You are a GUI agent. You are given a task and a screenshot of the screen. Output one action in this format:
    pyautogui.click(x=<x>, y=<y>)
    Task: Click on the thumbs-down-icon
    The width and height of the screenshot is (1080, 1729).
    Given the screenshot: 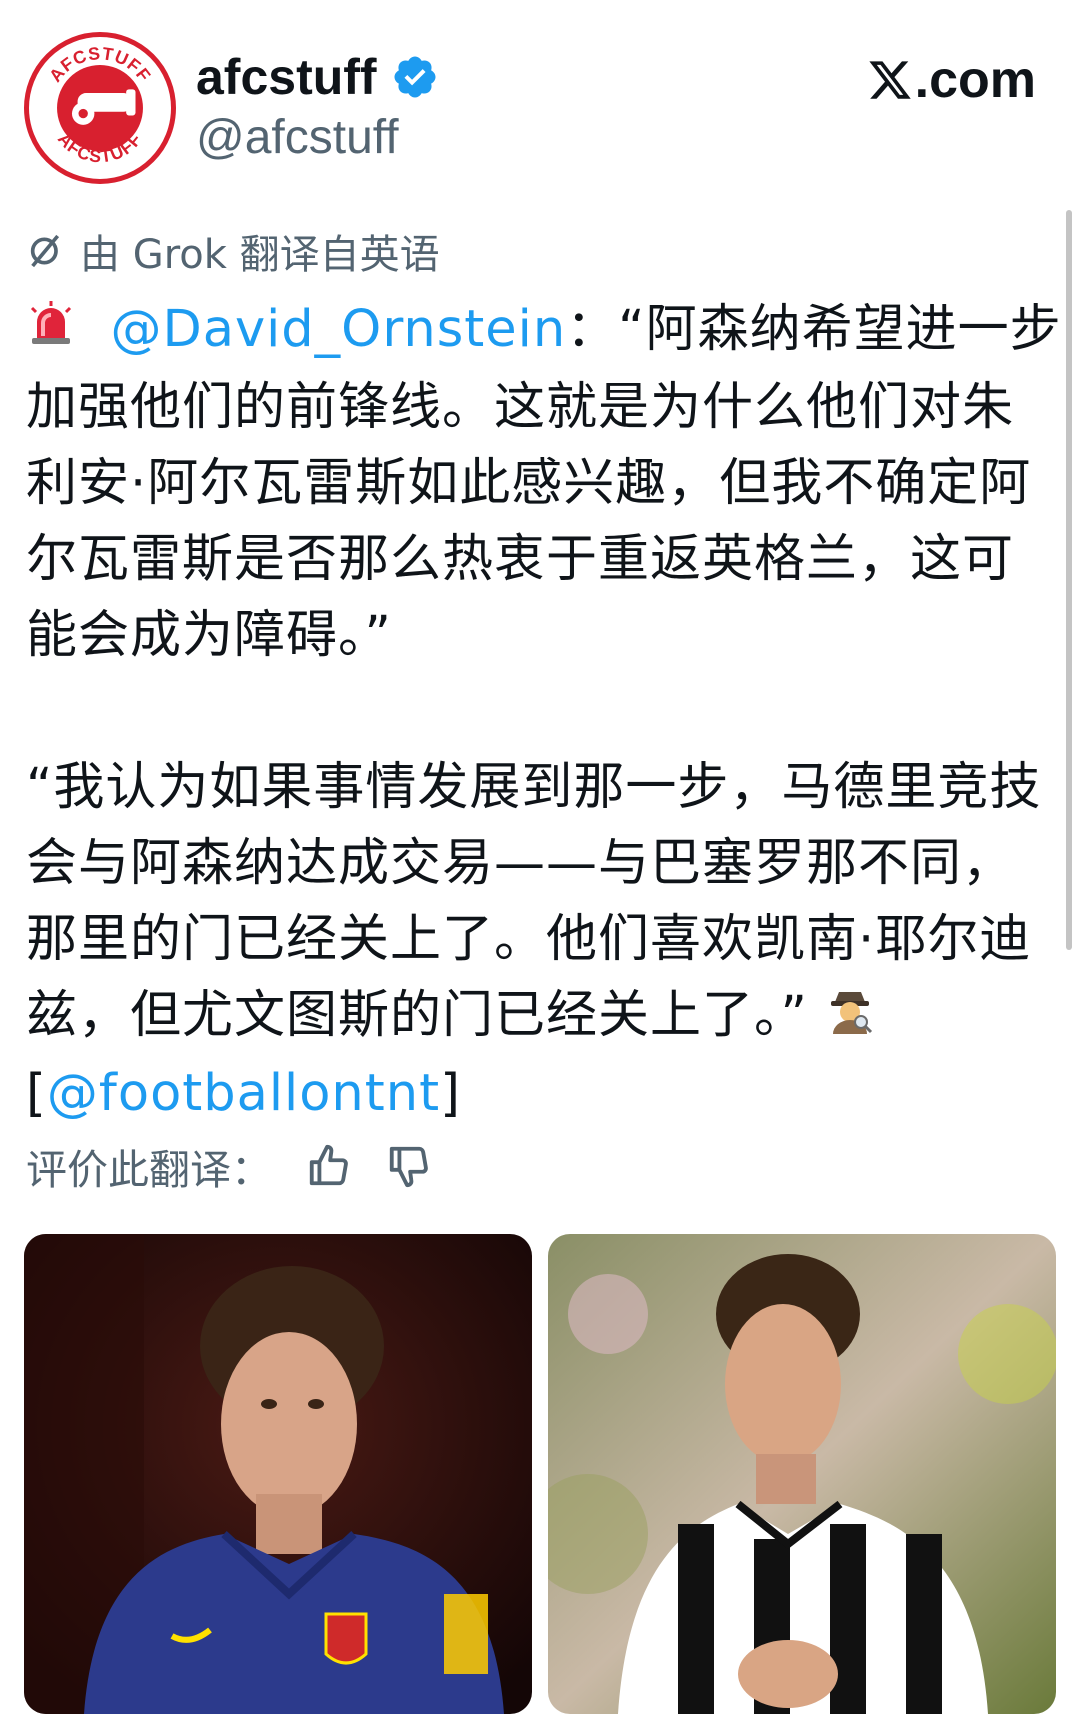 What is the action you would take?
    pyautogui.click(x=409, y=1166)
    